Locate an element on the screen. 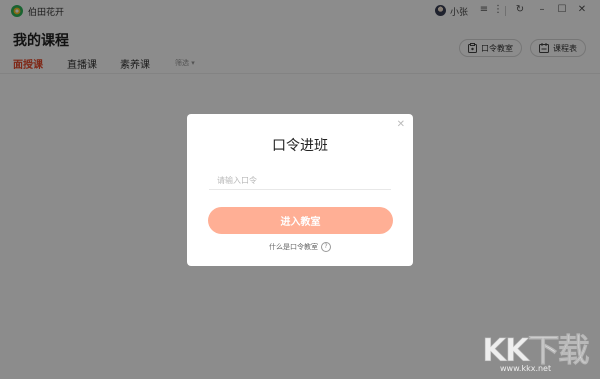  question-icon: ? is located at coordinates (326, 247).